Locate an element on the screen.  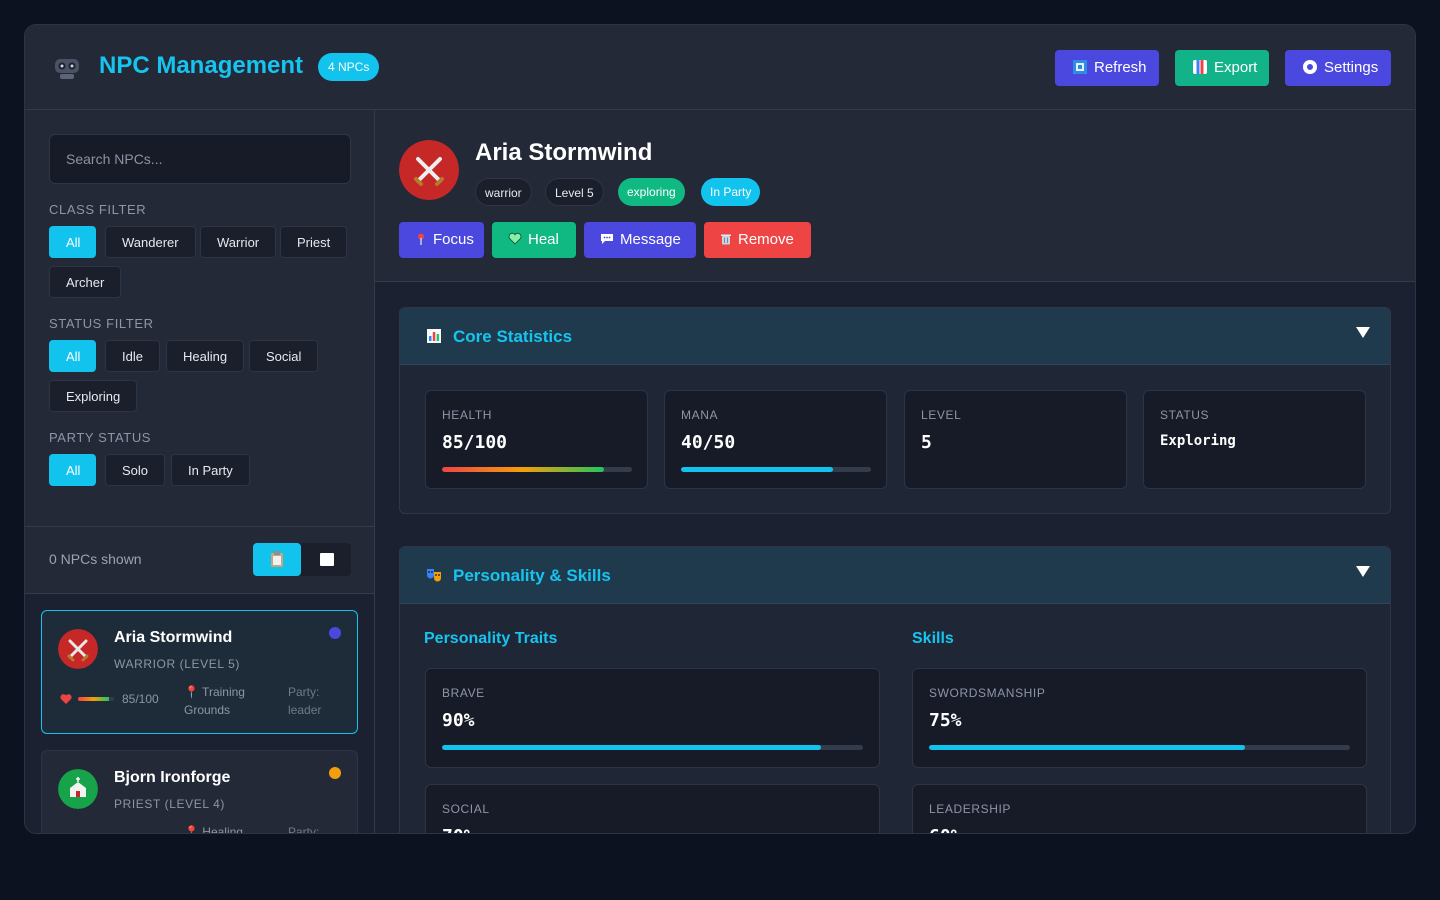
status-tag: exploring is located at coordinates (651, 192).